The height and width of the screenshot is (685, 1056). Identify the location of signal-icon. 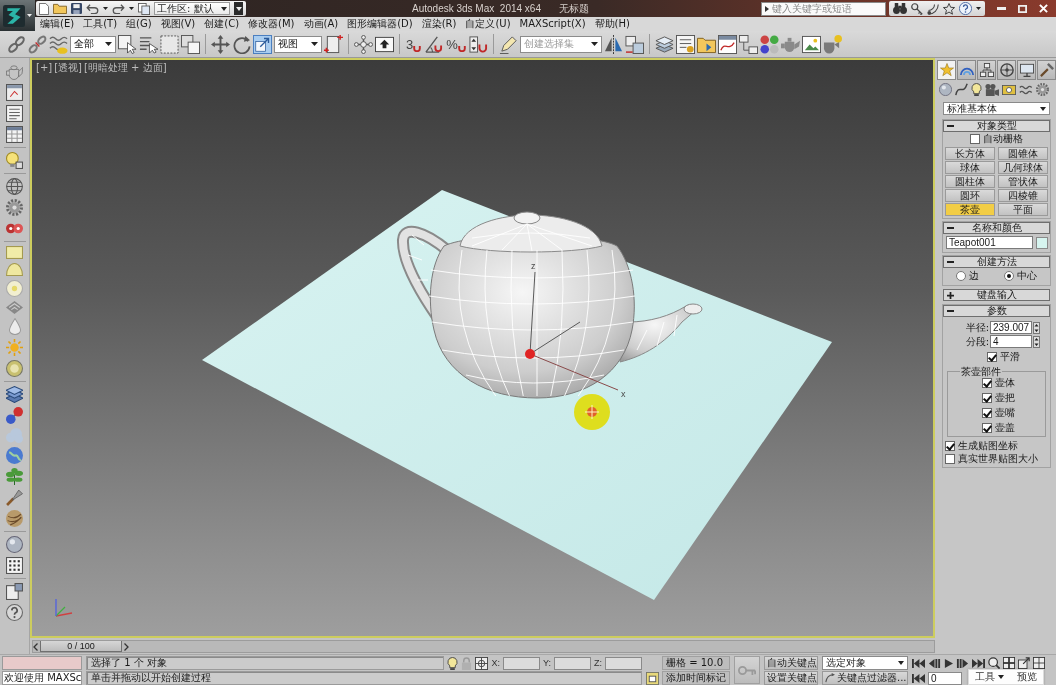
(933, 8).